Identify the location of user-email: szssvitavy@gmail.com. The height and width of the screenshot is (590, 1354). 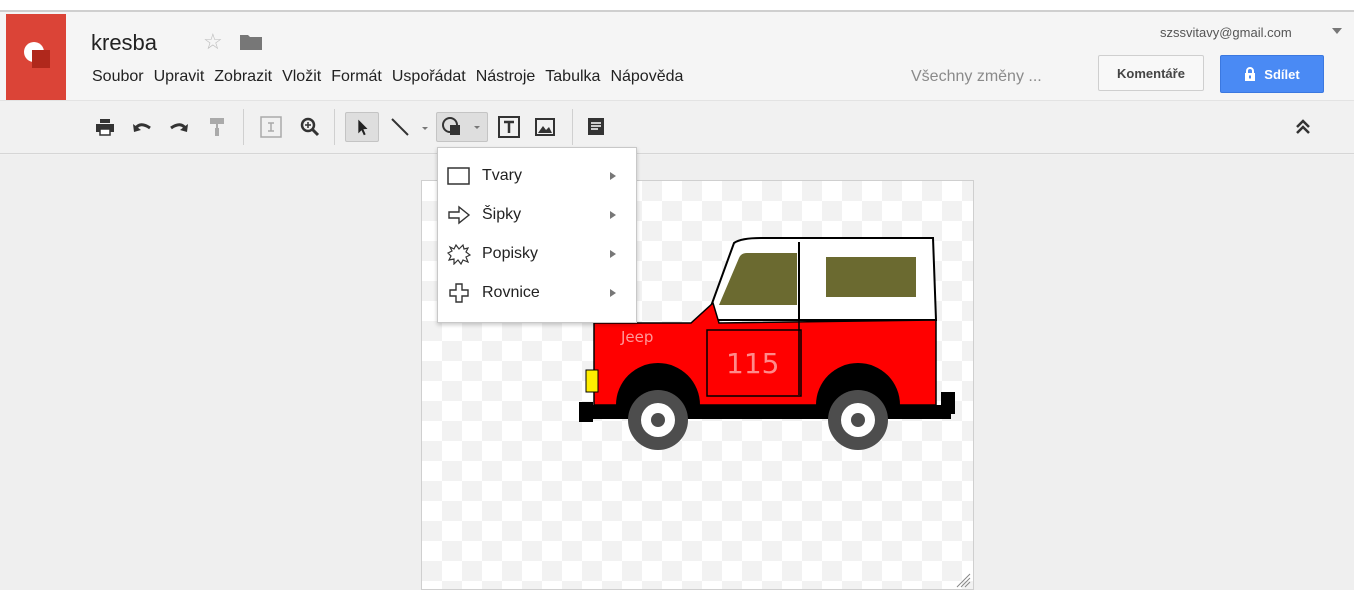
(1226, 32).